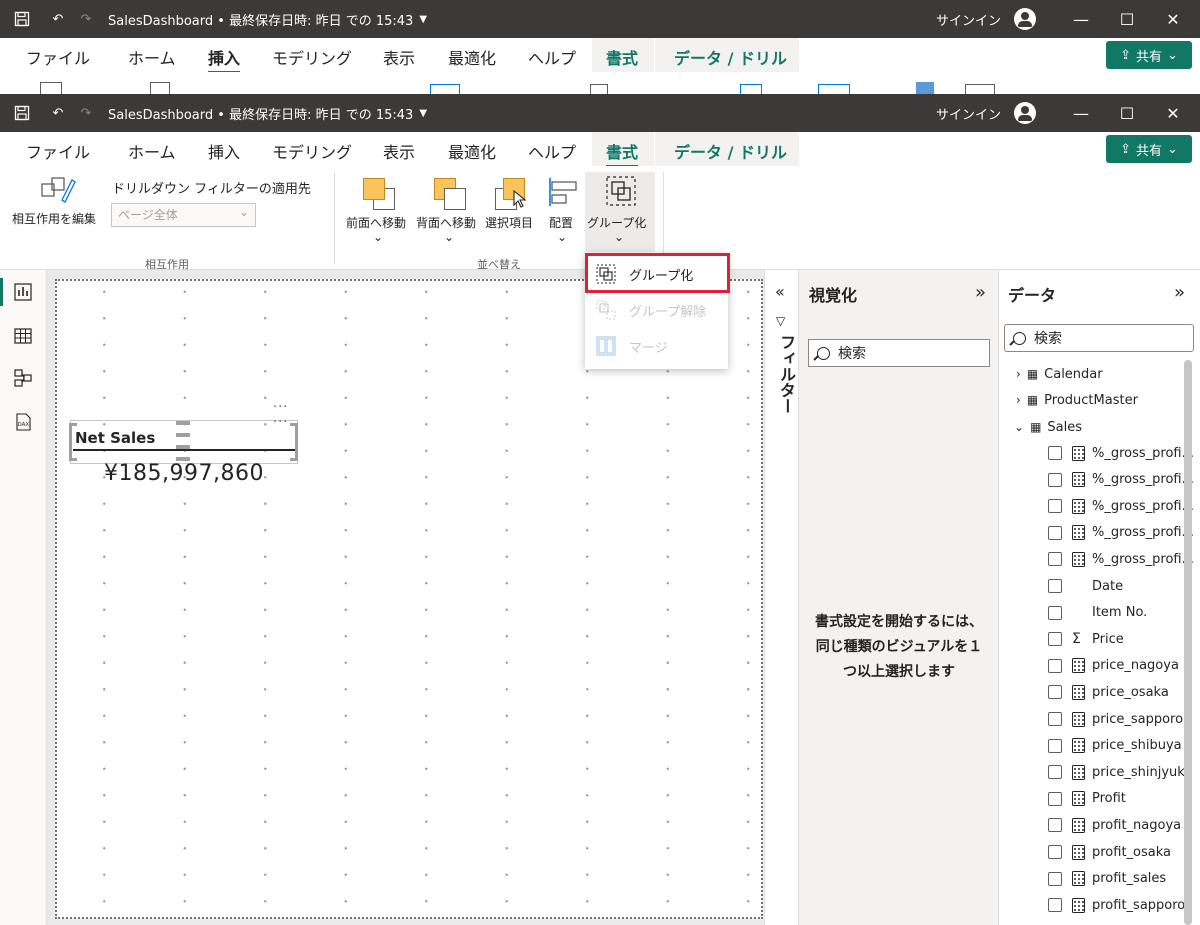  What do you see at coordinates (1048, 427) in the screenshot?
I see `table-sales: ⌄ ▦ Sales` at bounding box center [1048, 427].